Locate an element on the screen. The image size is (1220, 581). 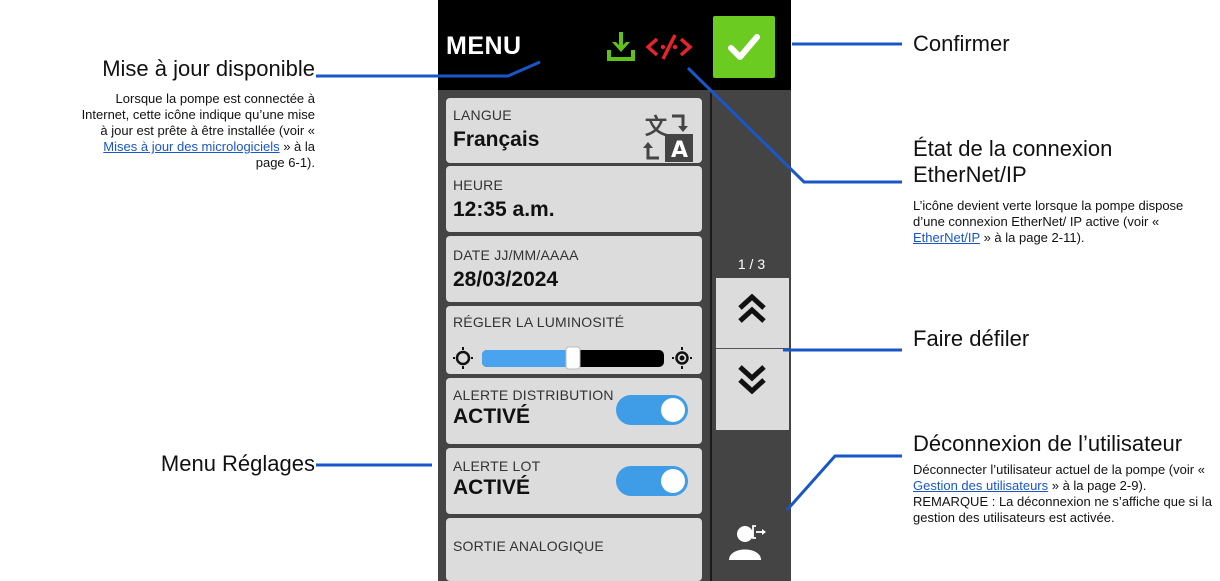
batch-alert-toggle is located at coordinates (652, 481).